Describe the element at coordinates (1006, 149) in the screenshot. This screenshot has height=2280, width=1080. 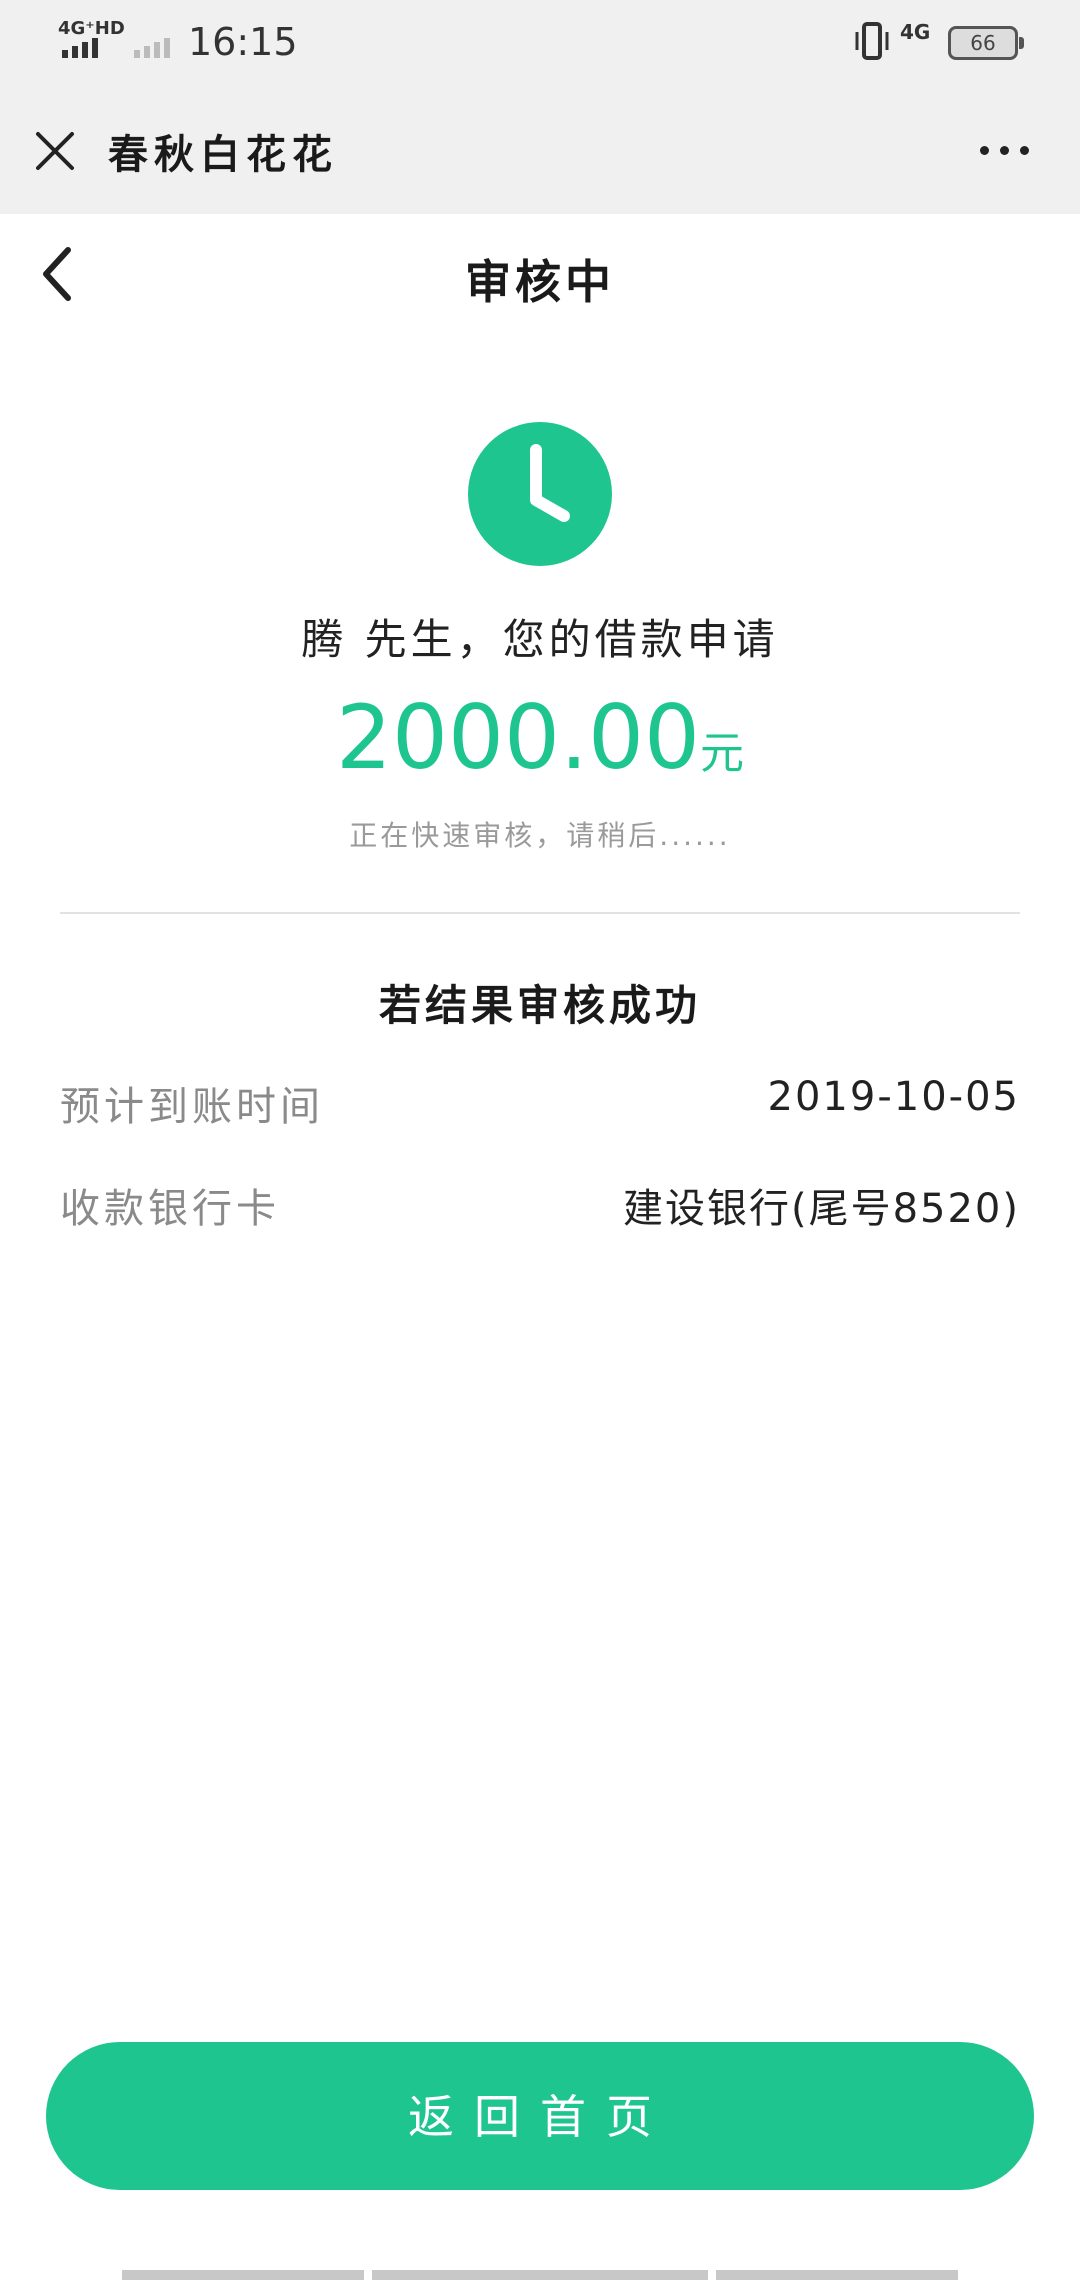
I see `more-icon` at that location.